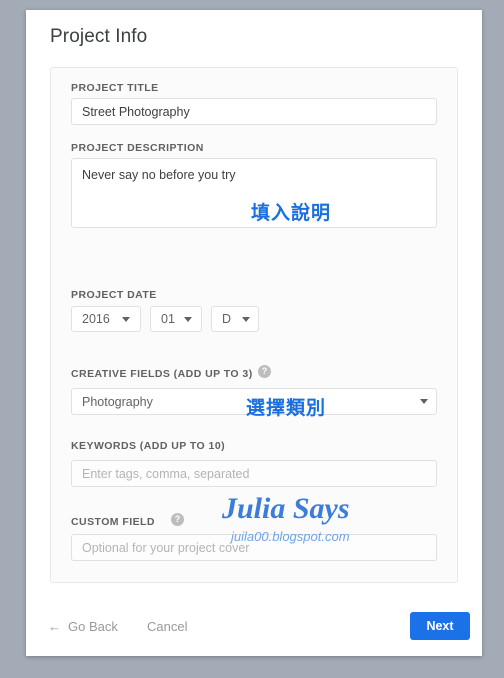  What do you see at coordinates (286, 508) in the screenshot?
I see `watermark-title: Julia Says` at bounding box center [286, 508].